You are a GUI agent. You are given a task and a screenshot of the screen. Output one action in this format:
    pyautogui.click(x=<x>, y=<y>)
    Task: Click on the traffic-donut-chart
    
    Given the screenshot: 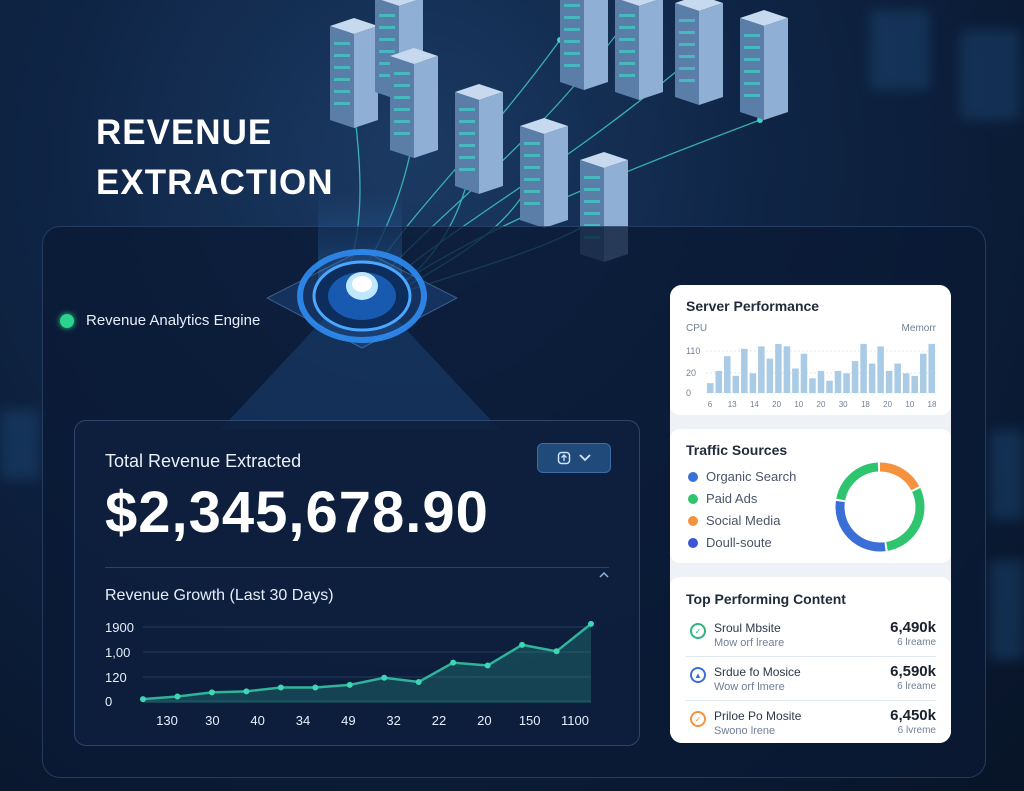 What is the action you would take?
    pyautogui.click(x=880, y=507)
    